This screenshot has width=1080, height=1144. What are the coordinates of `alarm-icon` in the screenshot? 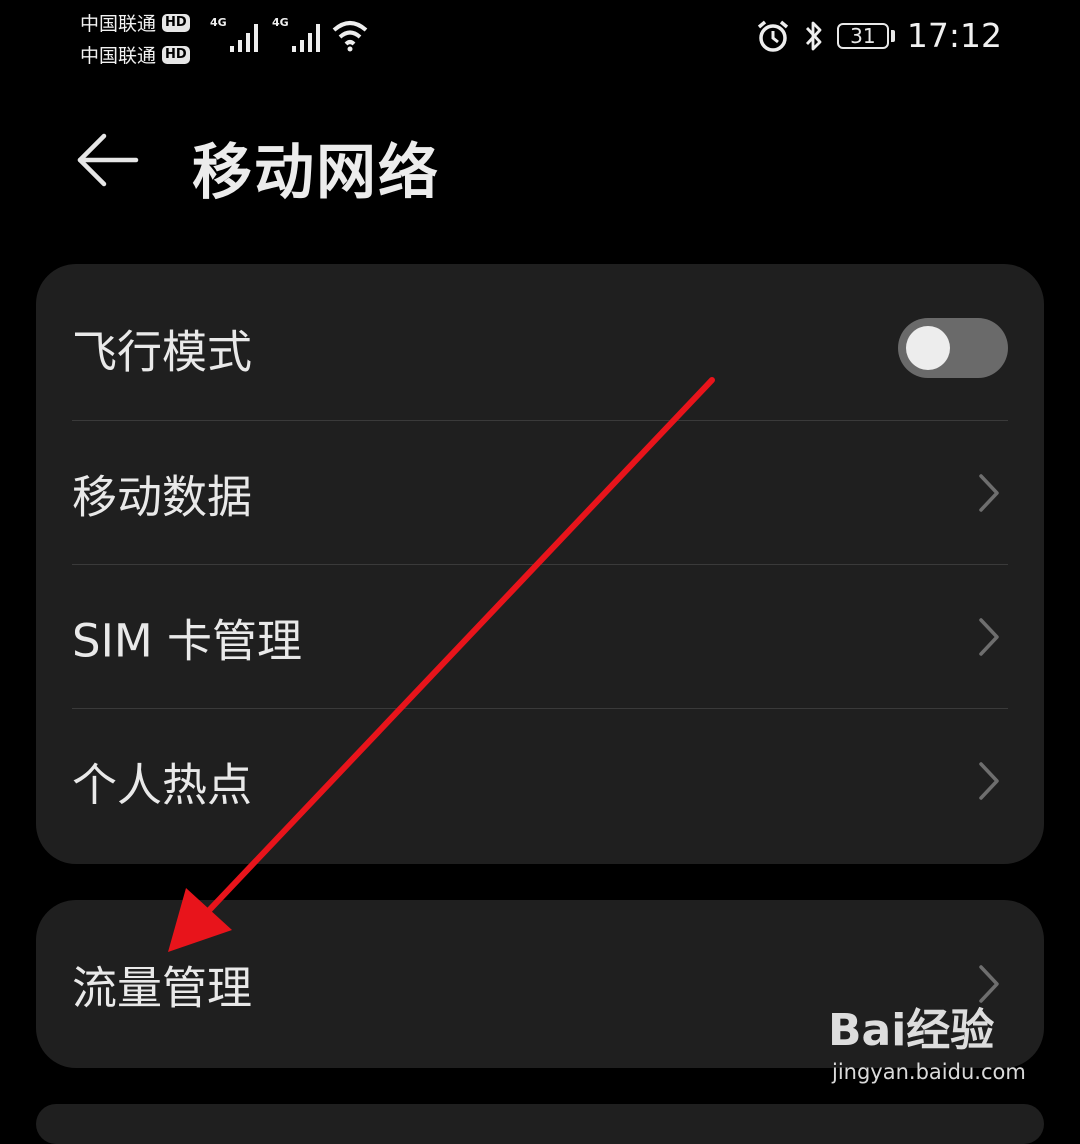 It's located at (773, 36).